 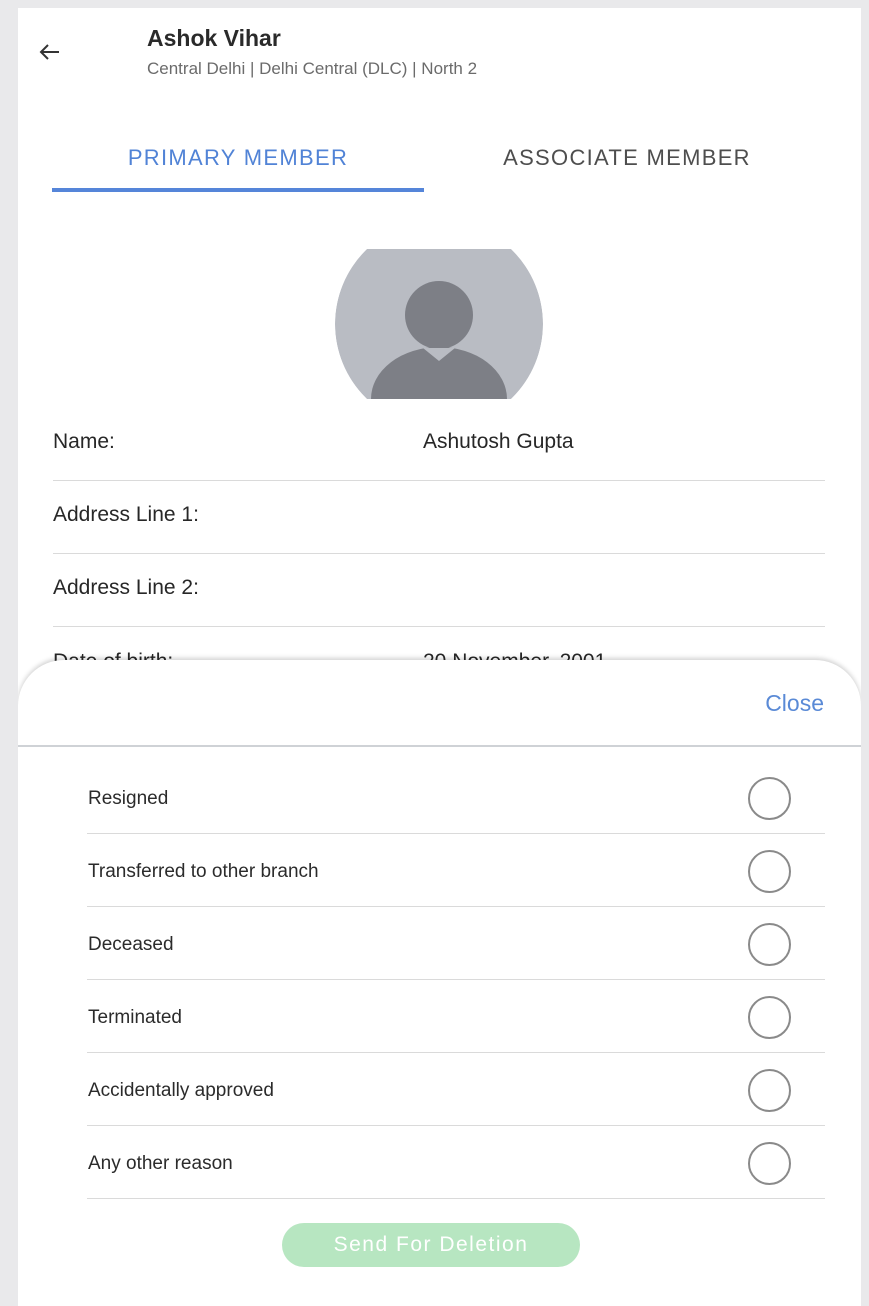 What do you see at coordinates (456, 797) in the screenshot?
I see `reason-option-resigned: Resigned` at bounding box center [456, 797].